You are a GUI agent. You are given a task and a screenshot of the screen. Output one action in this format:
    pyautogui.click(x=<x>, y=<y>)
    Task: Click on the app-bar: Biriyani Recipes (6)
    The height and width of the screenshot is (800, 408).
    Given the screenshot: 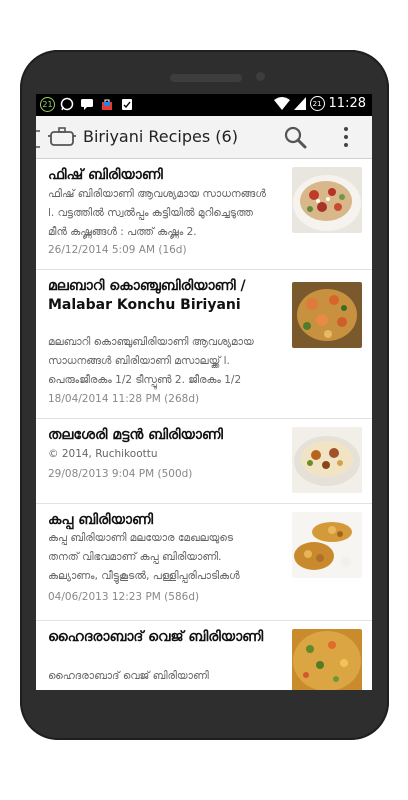 What is the action you would take?
    pyautogui.click(x=204, y=137)
    